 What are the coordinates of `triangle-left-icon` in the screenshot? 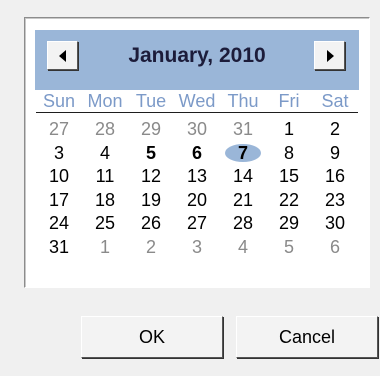 It's located at (62, 55).